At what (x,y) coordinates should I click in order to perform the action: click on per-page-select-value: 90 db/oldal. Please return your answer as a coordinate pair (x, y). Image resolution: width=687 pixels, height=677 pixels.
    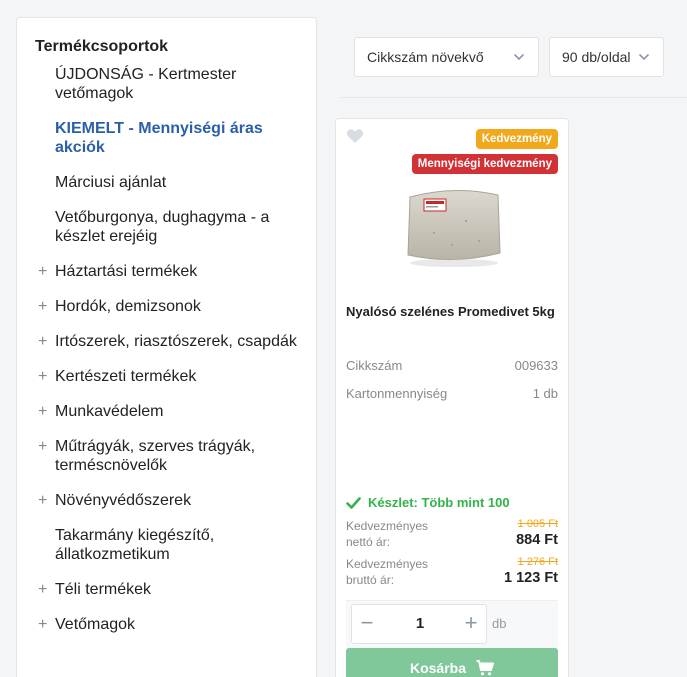
    Looking at the image, I should click on (596, 57).